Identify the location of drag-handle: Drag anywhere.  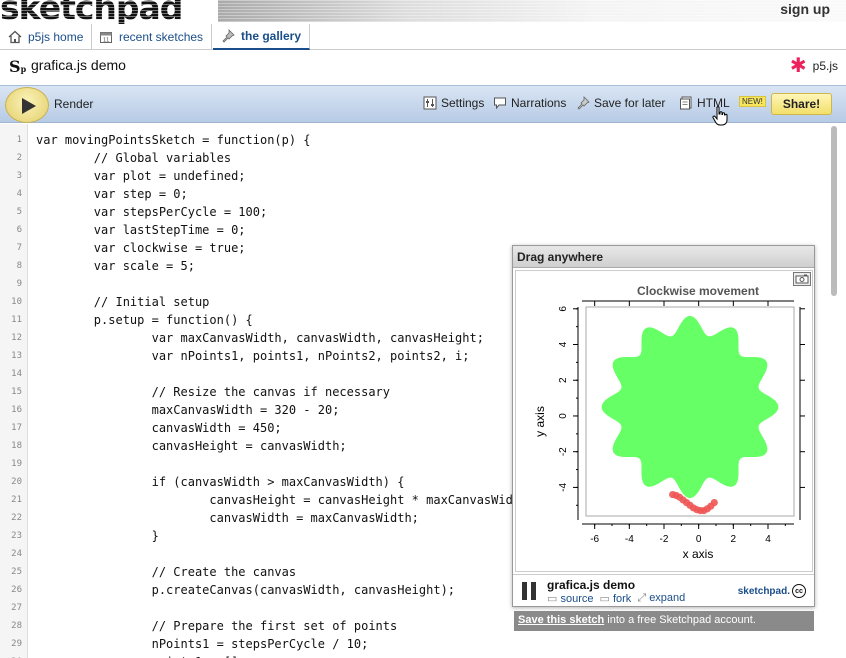
(663, 257).